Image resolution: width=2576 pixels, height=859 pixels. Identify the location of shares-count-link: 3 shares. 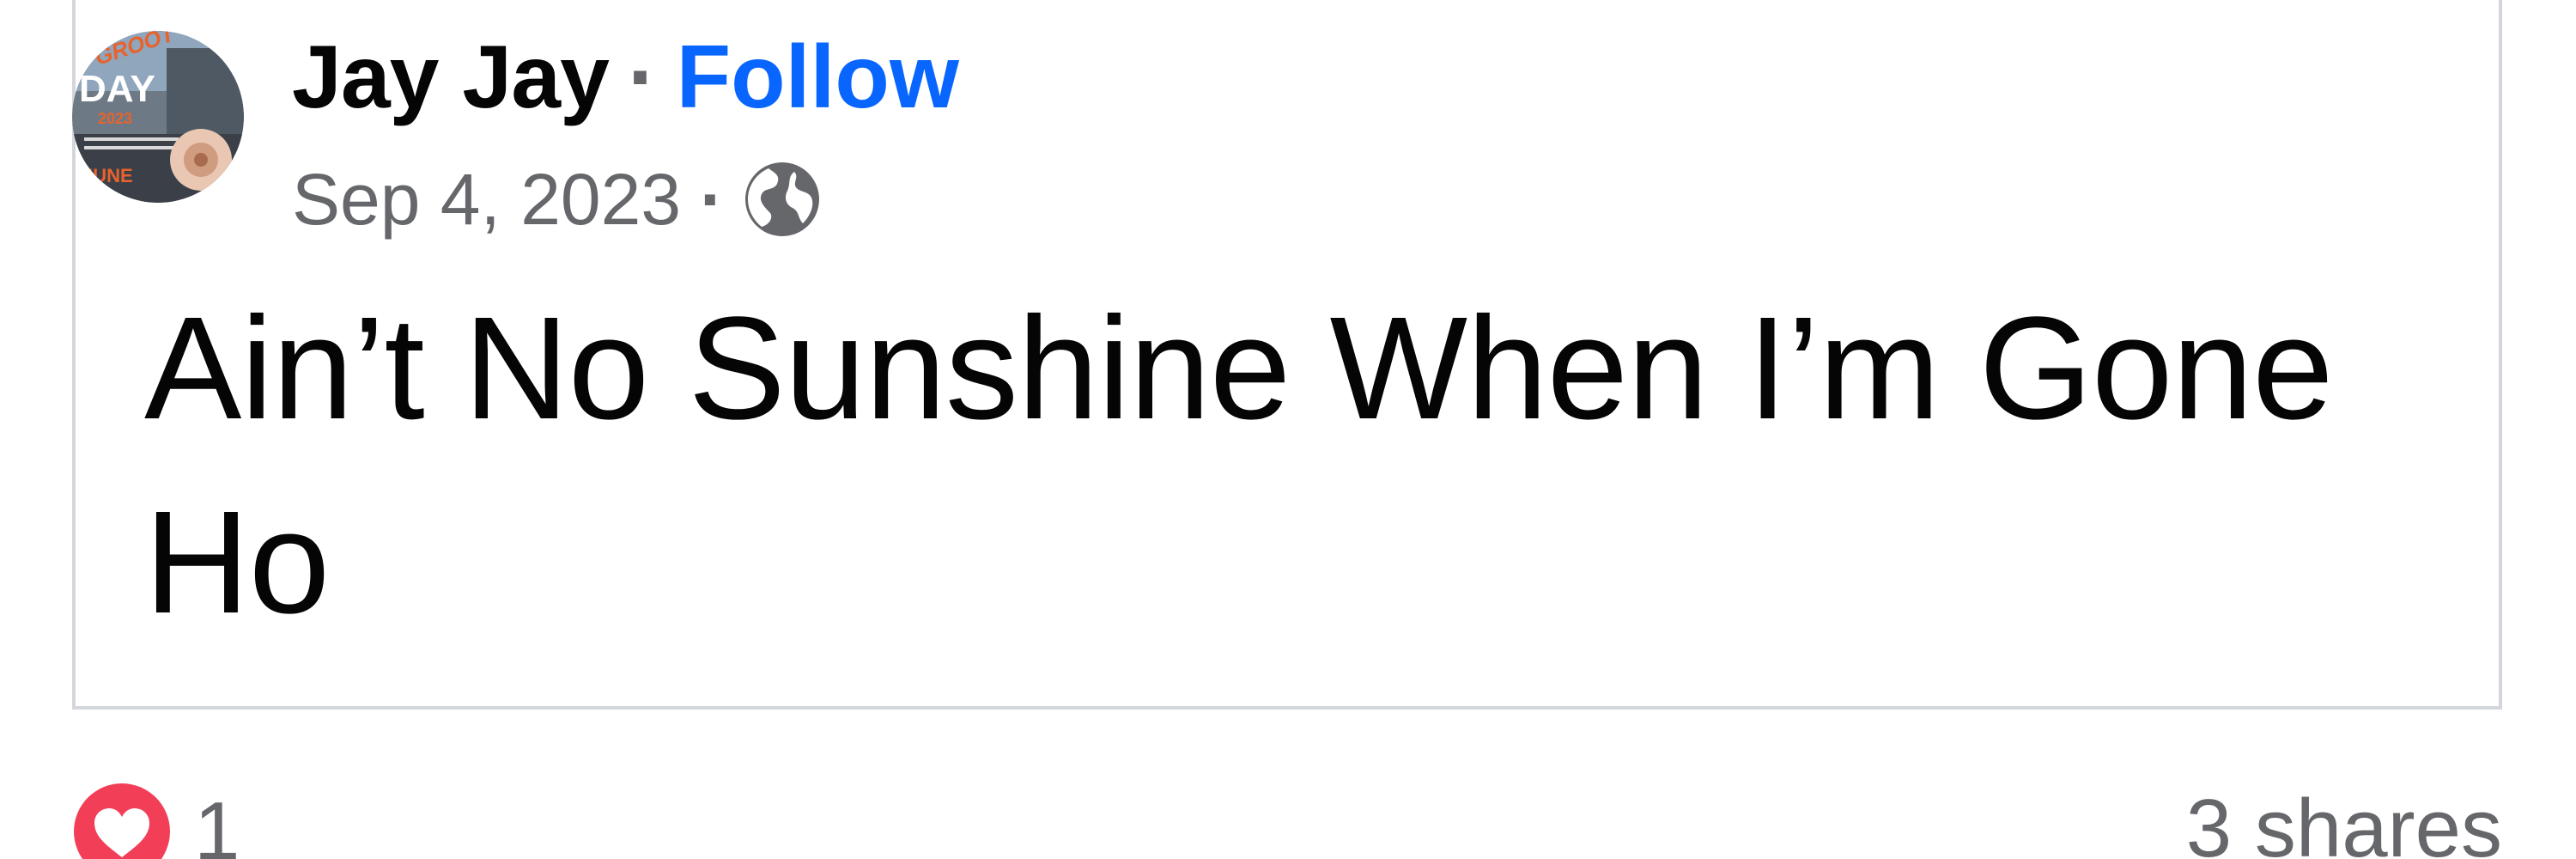
(2344, 821).